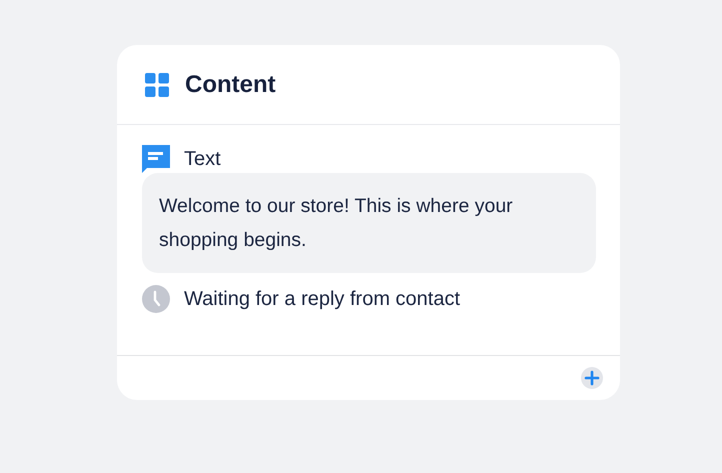  What do you see at coordinates (592, 378) in the screenshot?
I see `add-button` at bounding box center [592, 378].